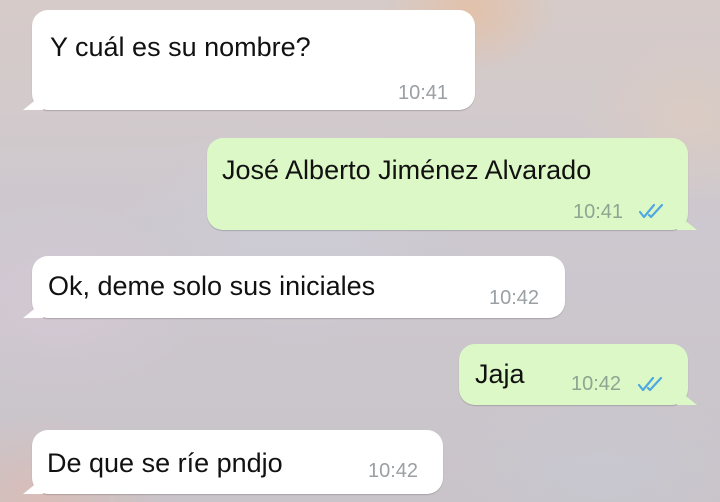  I want to click on message-text: Ok, deme solo sus iniciales, so click(212, 286).